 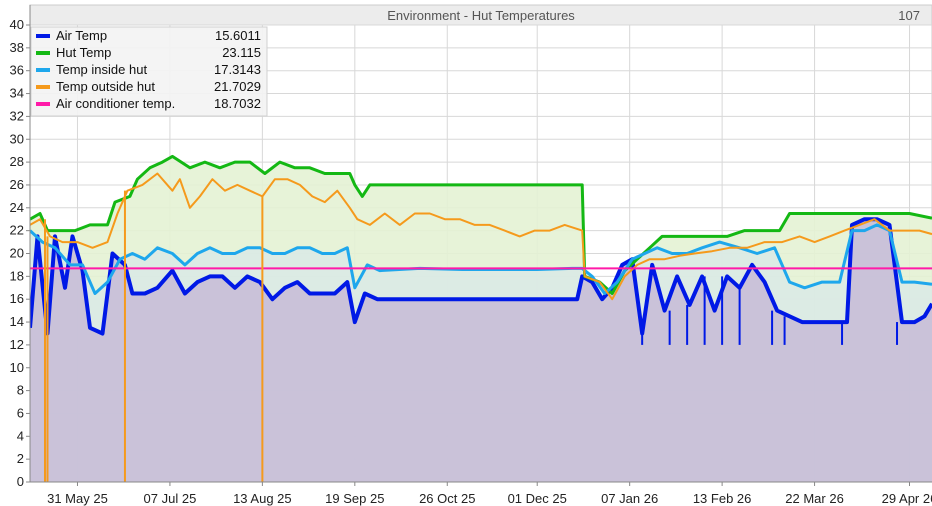 I want to click on legend-series-value: 17.3143, so click(x=237, y=69).